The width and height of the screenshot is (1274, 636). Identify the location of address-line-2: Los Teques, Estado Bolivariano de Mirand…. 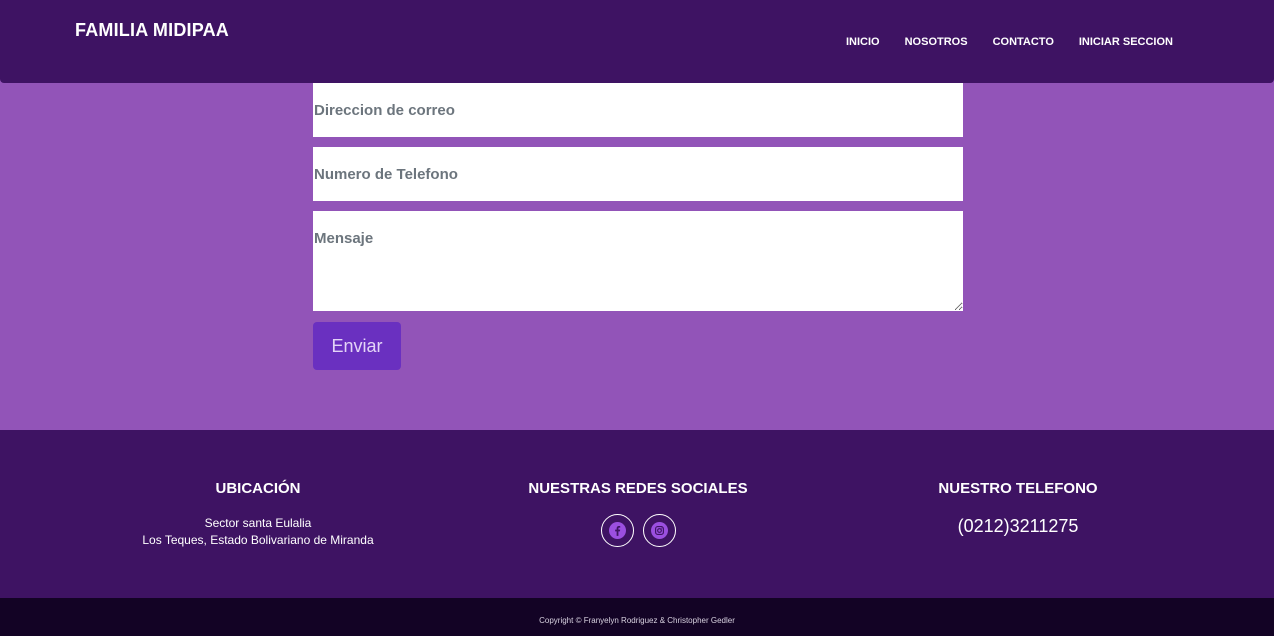
(258, 540).